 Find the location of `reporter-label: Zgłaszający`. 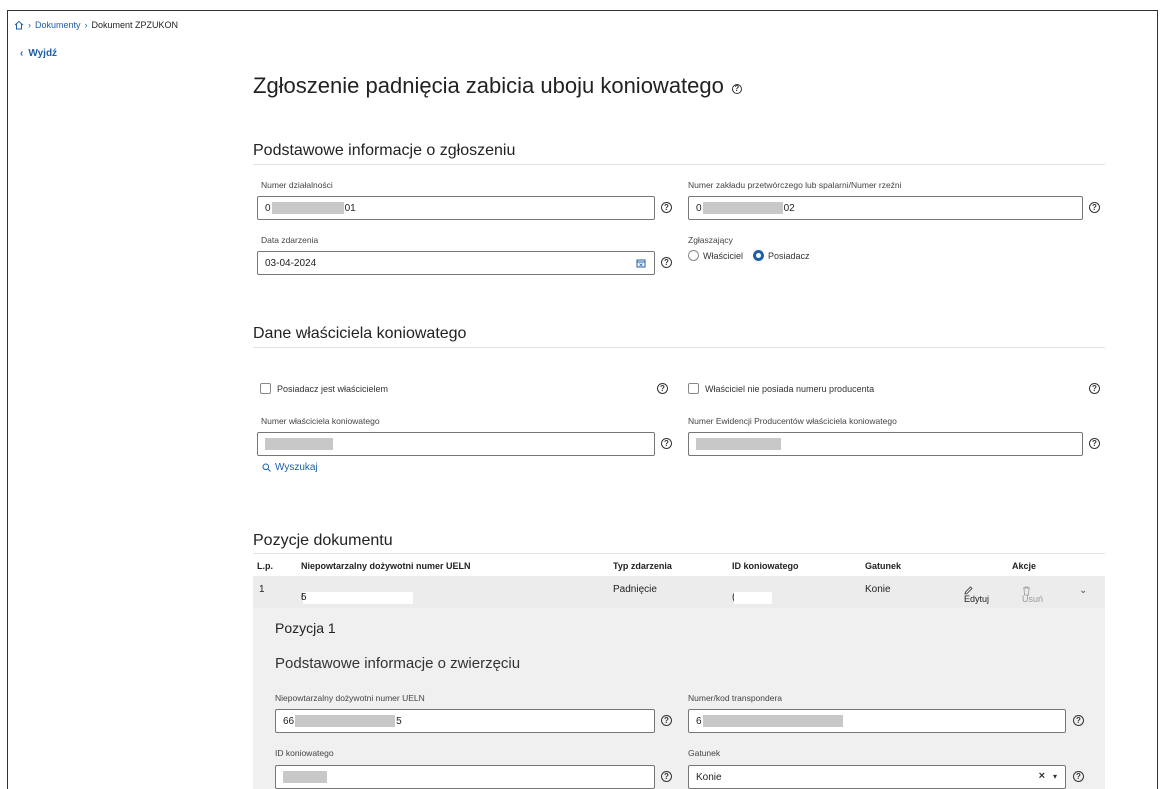

reporter-label: Zgłaszający is located at coordinates (710, 240).